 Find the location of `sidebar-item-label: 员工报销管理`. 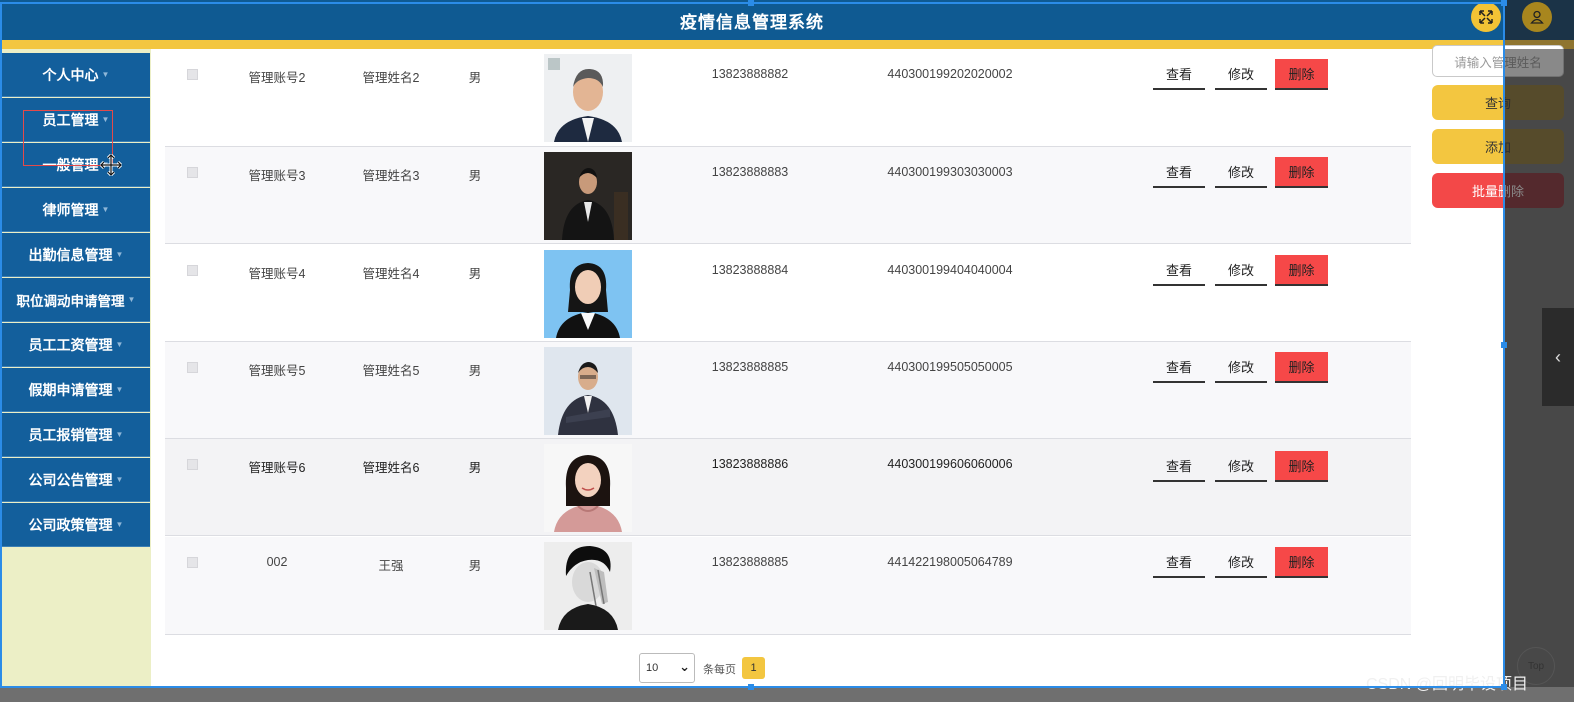

sidebar-item-label: 员工报销管理 is located at coordinates (70, 434).